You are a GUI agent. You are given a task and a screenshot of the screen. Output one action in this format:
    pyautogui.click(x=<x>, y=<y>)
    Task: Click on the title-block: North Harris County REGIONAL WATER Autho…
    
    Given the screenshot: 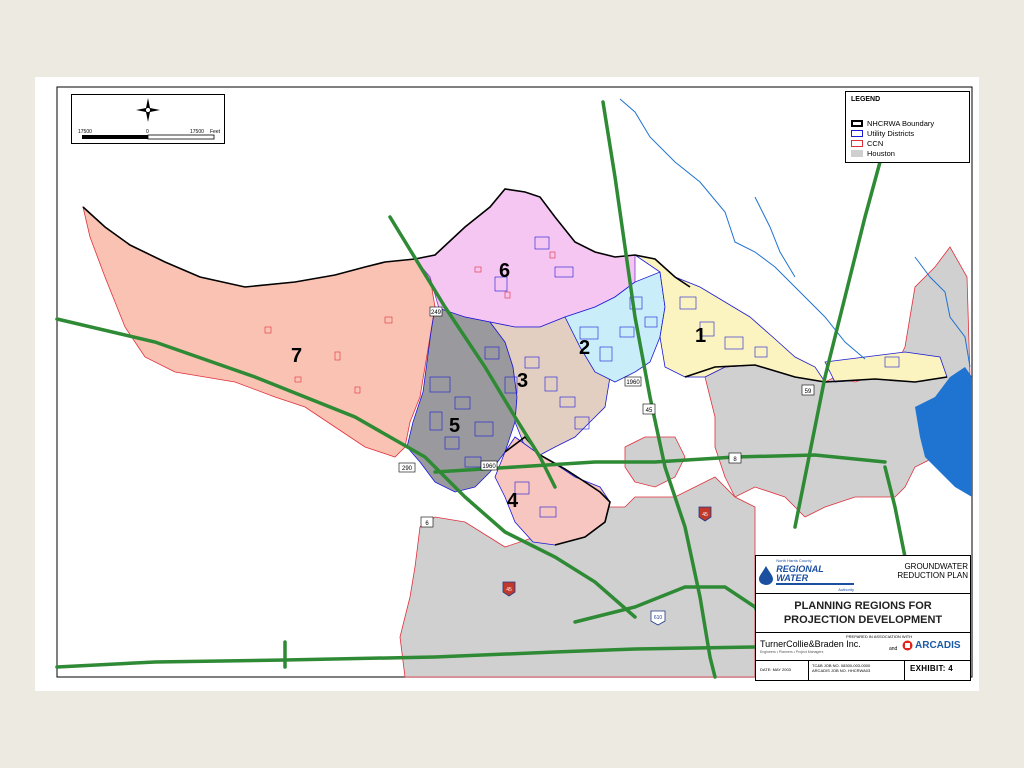 What is the action you would take?
    pyautogui.click(x=863, y=618)
    